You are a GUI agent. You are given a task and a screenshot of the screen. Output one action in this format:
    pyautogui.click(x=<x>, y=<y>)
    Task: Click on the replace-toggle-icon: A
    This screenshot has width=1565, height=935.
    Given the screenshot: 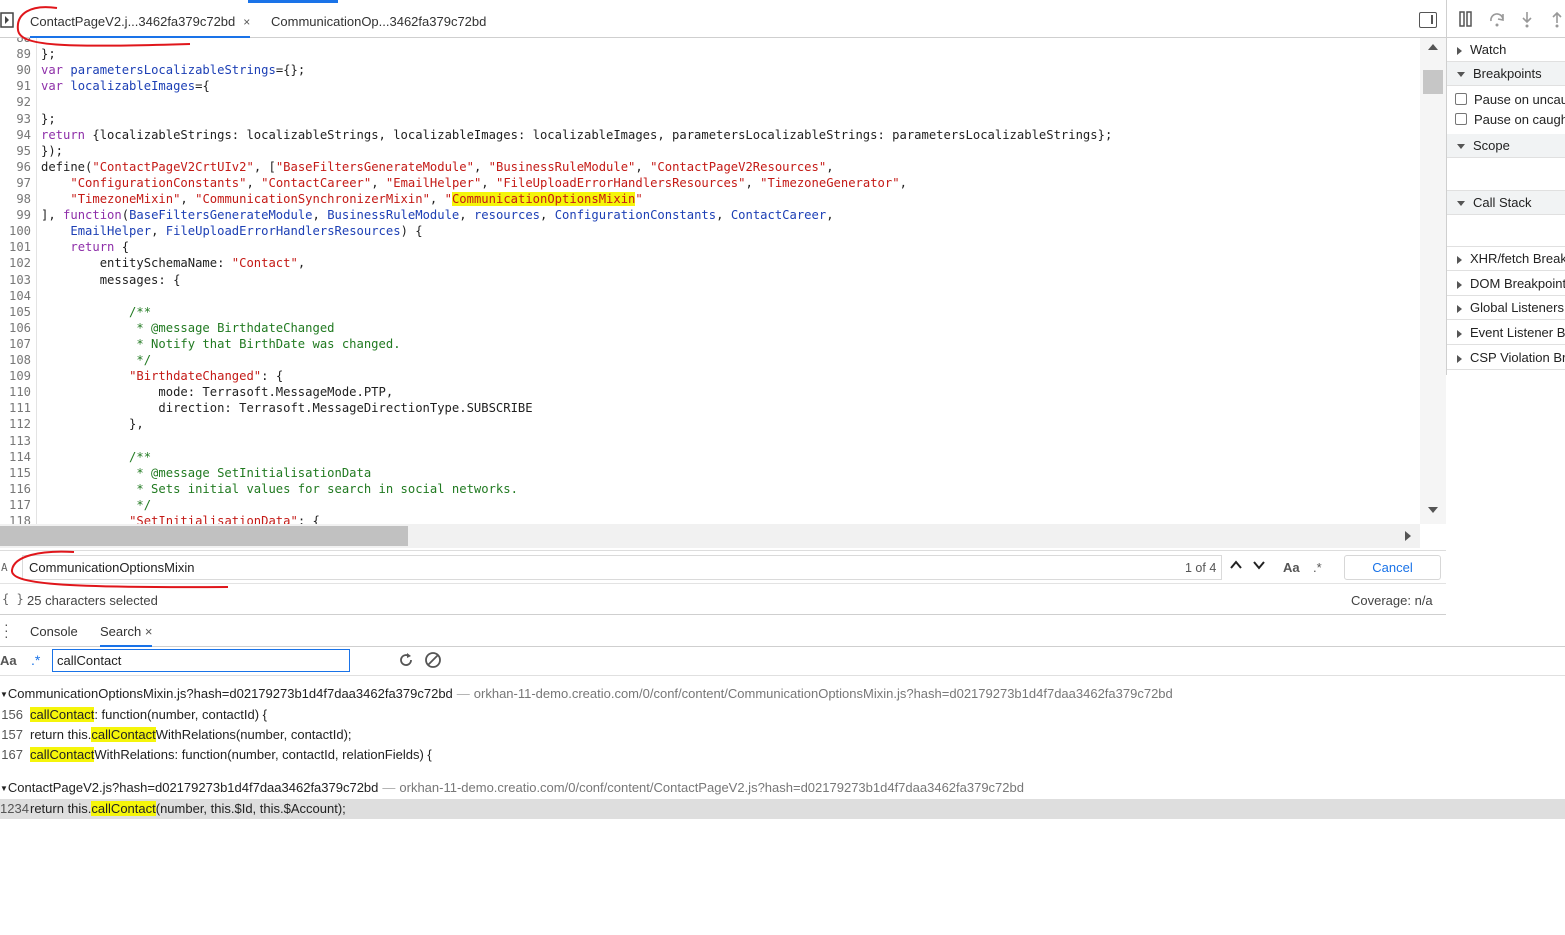 What is the action you would take?
    pyautogui.click(x=7, y=567)
    